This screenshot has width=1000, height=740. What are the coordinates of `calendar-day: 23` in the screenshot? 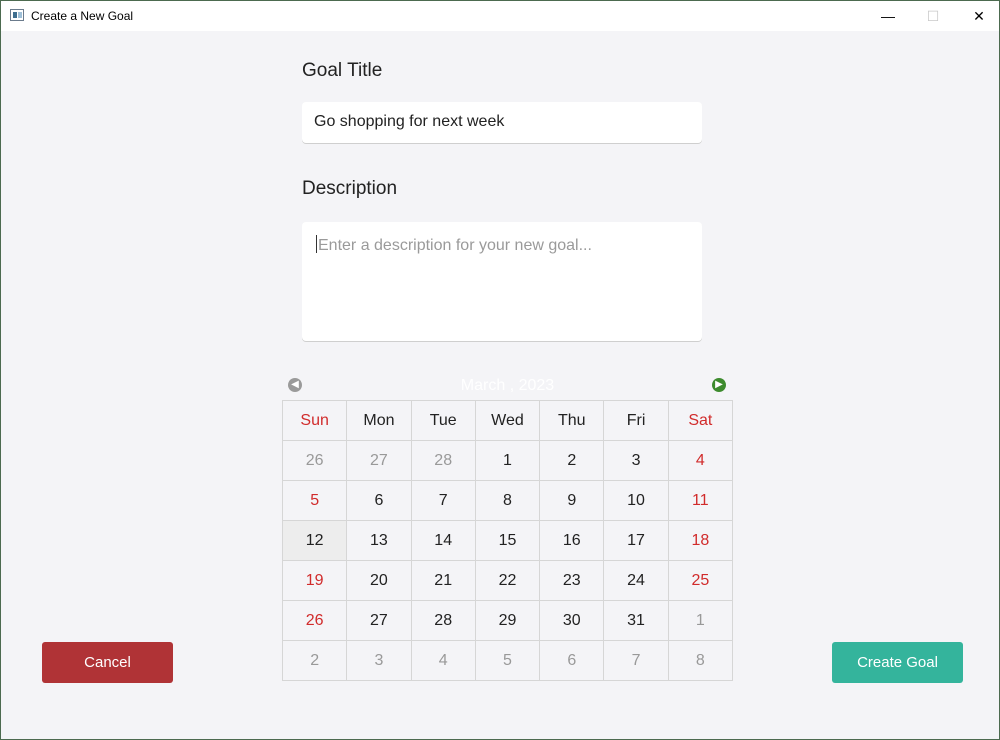 It's located at (572, 580).